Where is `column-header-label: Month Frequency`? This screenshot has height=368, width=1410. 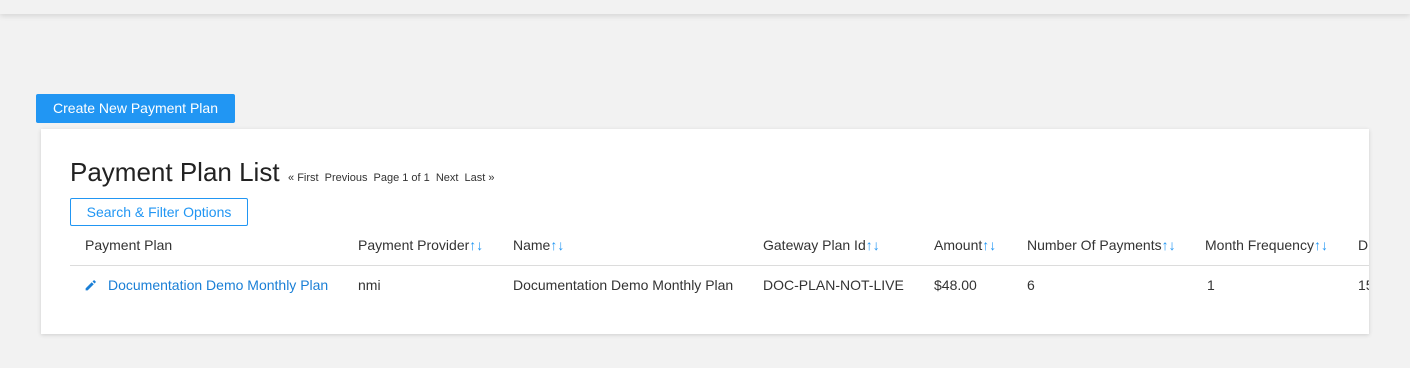 column-header-label: Month Frequency is located at coordinates (1259, 245).